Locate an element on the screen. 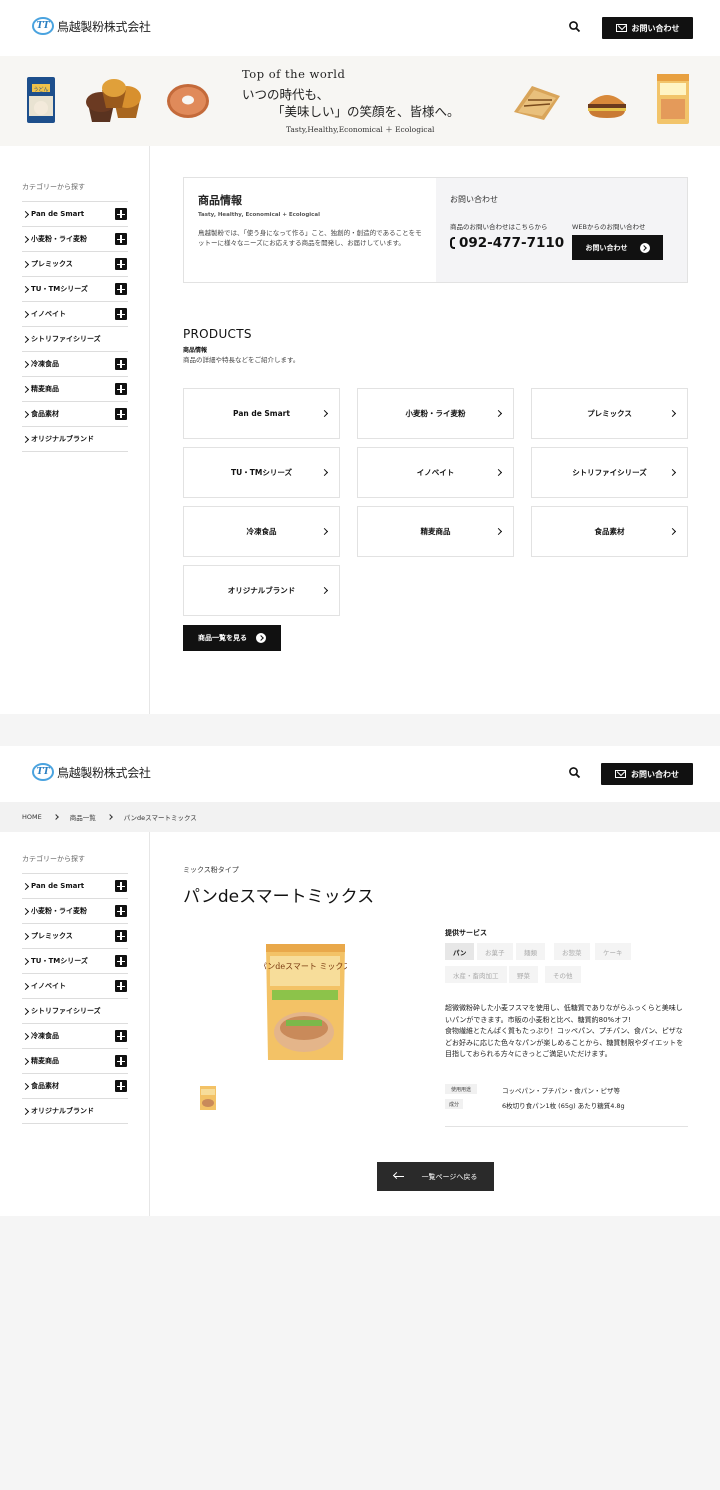 This screenshot has height=1490, width=720. package-label: パンdeスマート ミックス is located at coordinates (305, 966).